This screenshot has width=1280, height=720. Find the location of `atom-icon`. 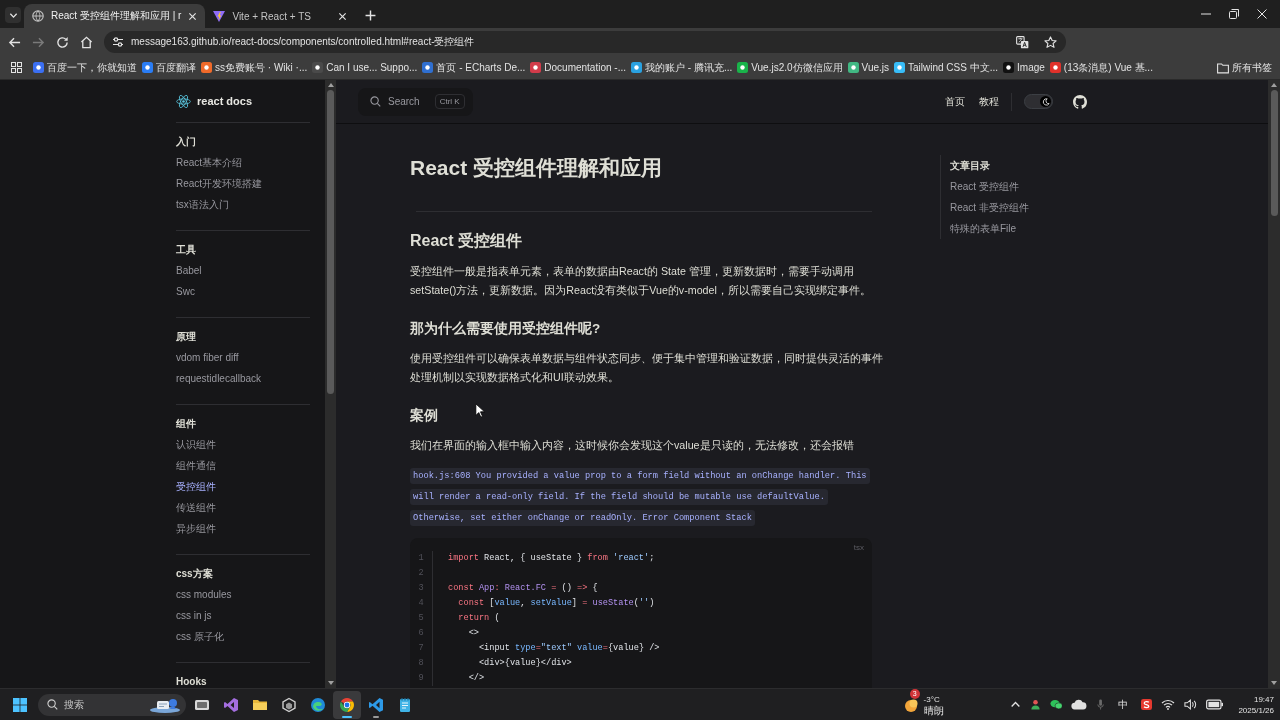

atom-icon is located at coordinates (183, 101).